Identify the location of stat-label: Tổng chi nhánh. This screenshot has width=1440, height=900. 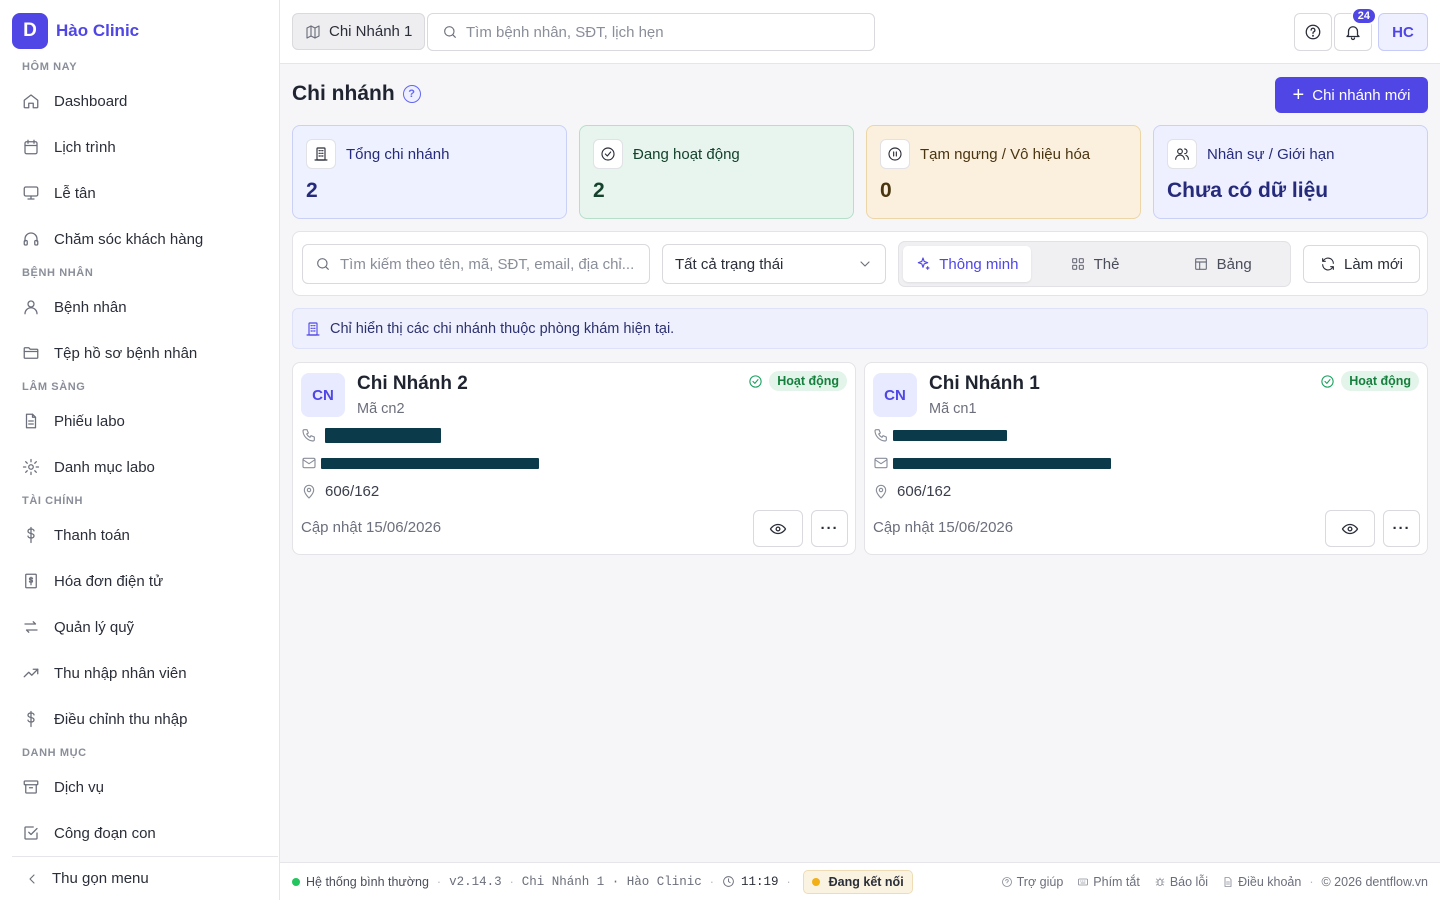
(398, 154).